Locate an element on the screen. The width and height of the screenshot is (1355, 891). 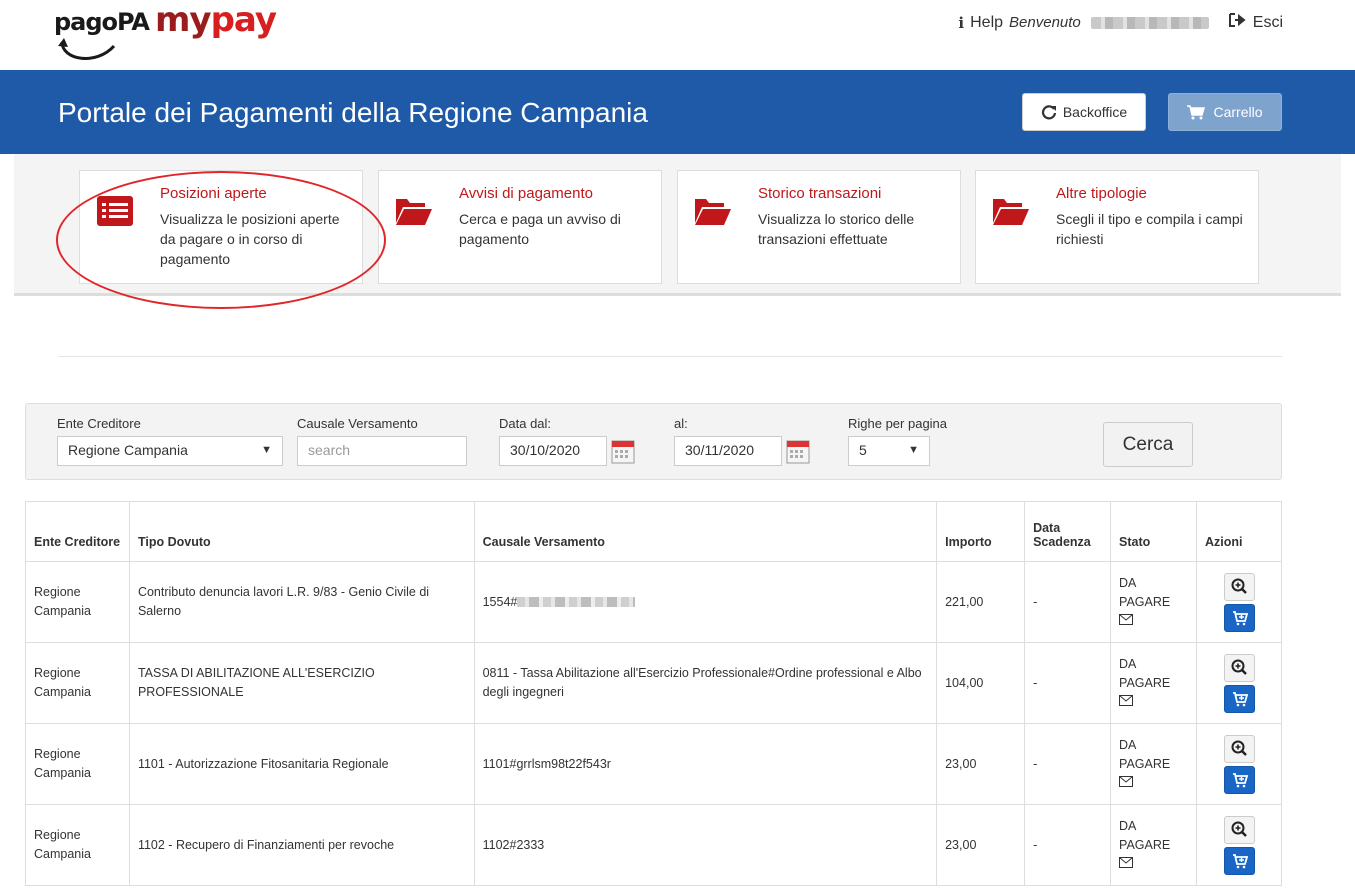
user-menu: i Help Benvenuto Esci is located at coordinates (1120, 22).